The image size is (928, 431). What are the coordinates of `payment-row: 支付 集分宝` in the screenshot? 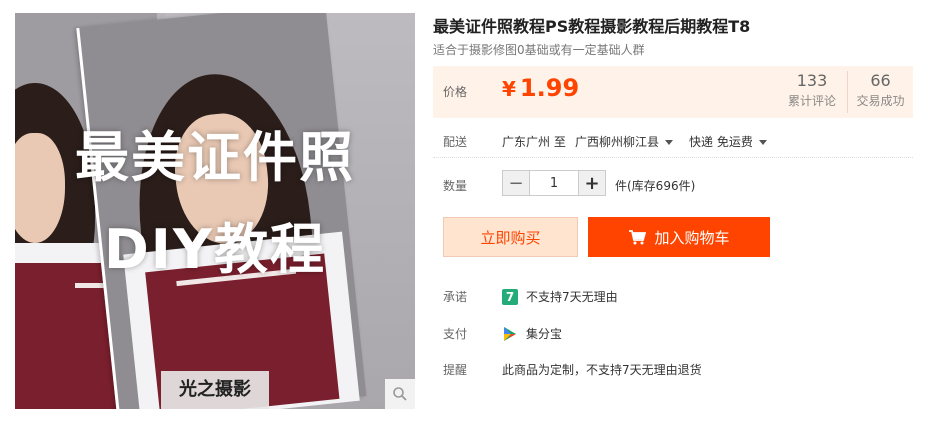 It's located at (673, 332).